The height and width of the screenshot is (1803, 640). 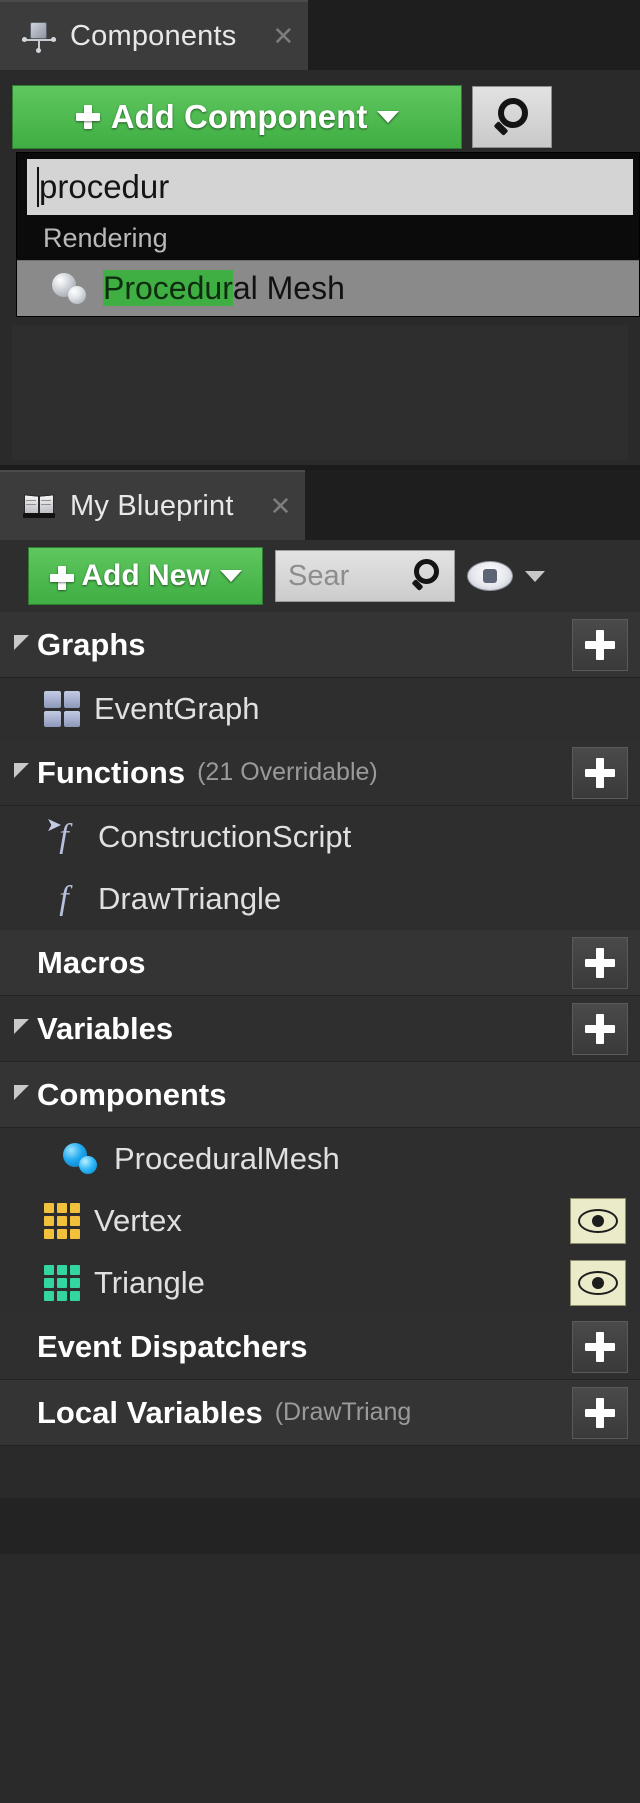 I want to click on tab-components-label: Components, so click(x=153, y=35).